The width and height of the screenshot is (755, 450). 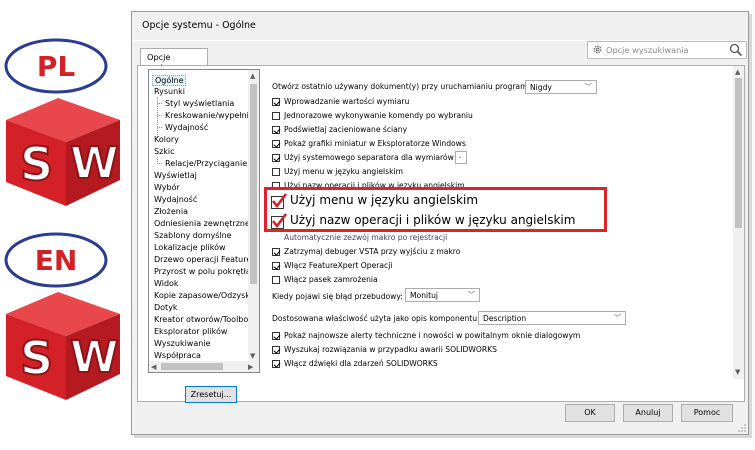 What do you see at coordinates (276, 336) in the screenshot?
I see `checkbox-tech-alerts` at bounding box center [276, 336].